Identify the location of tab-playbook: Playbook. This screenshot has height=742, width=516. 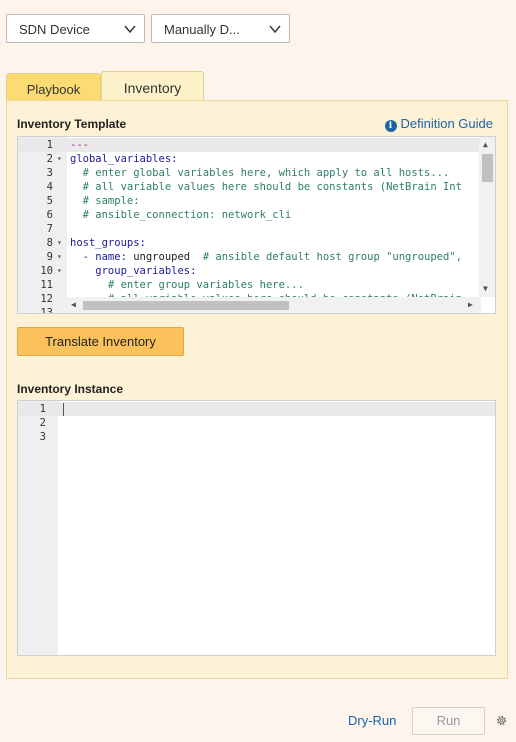
(53, 87).